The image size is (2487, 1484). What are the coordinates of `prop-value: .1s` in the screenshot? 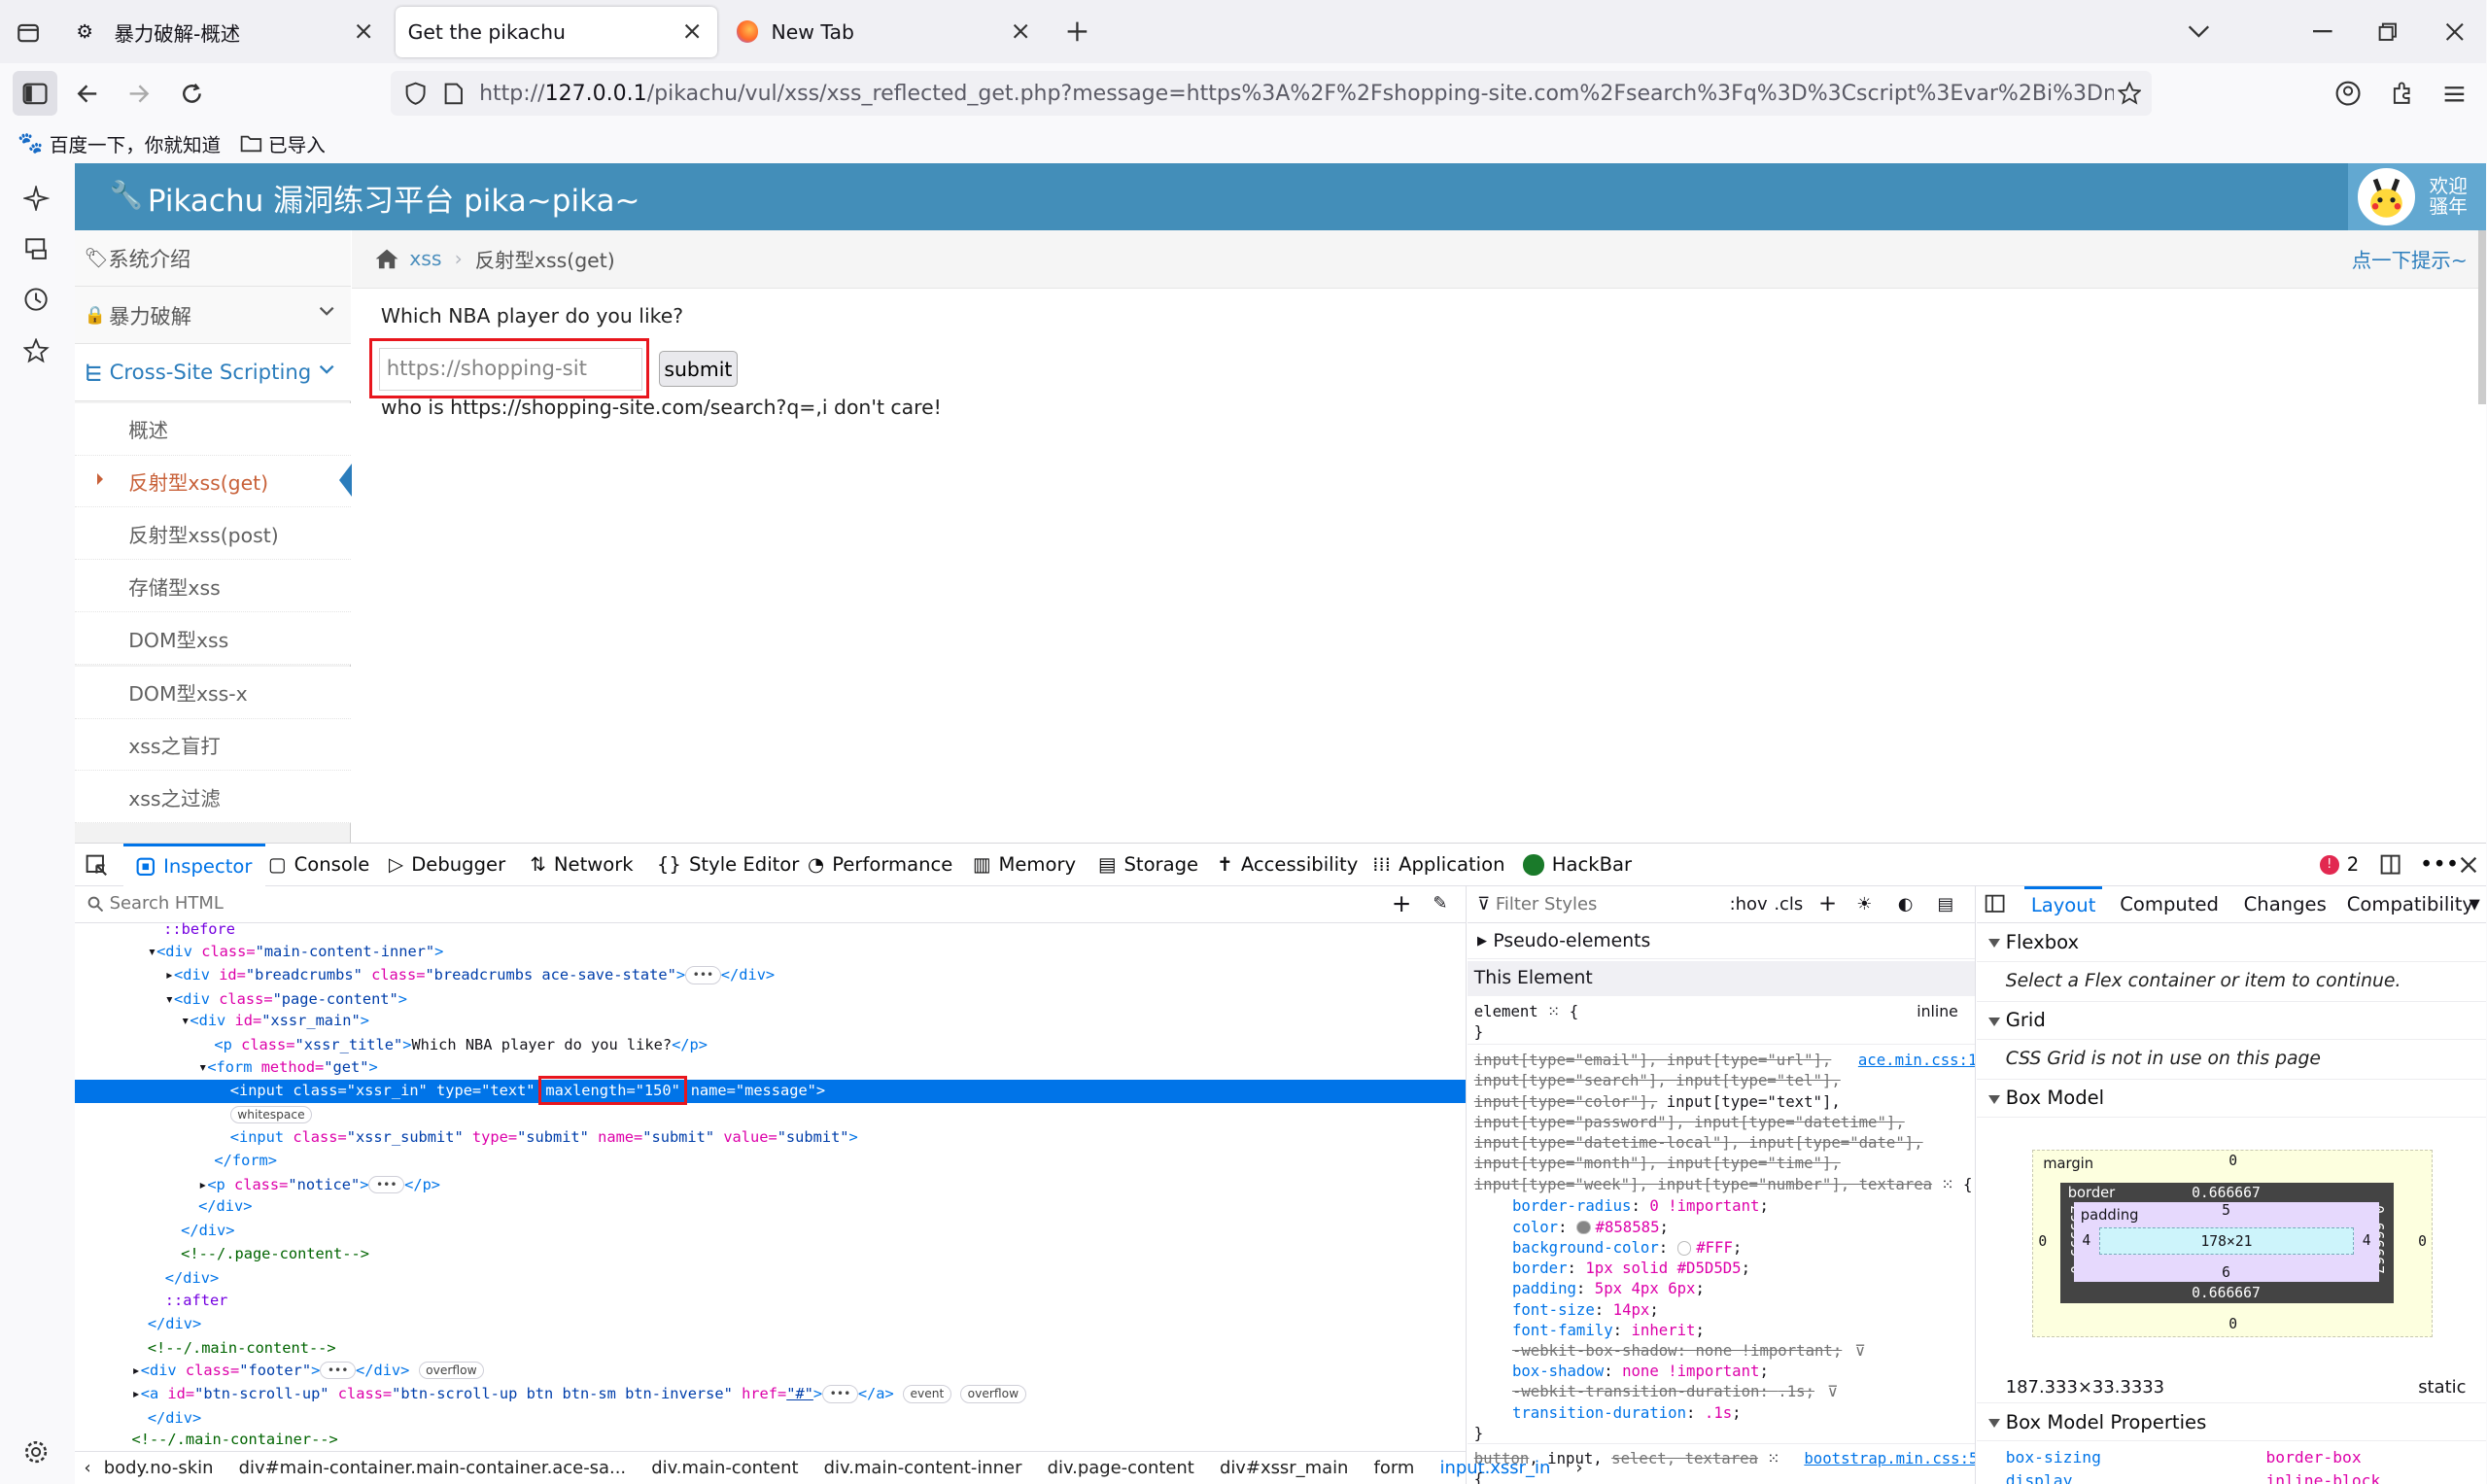 It's located at (1719, 1412).